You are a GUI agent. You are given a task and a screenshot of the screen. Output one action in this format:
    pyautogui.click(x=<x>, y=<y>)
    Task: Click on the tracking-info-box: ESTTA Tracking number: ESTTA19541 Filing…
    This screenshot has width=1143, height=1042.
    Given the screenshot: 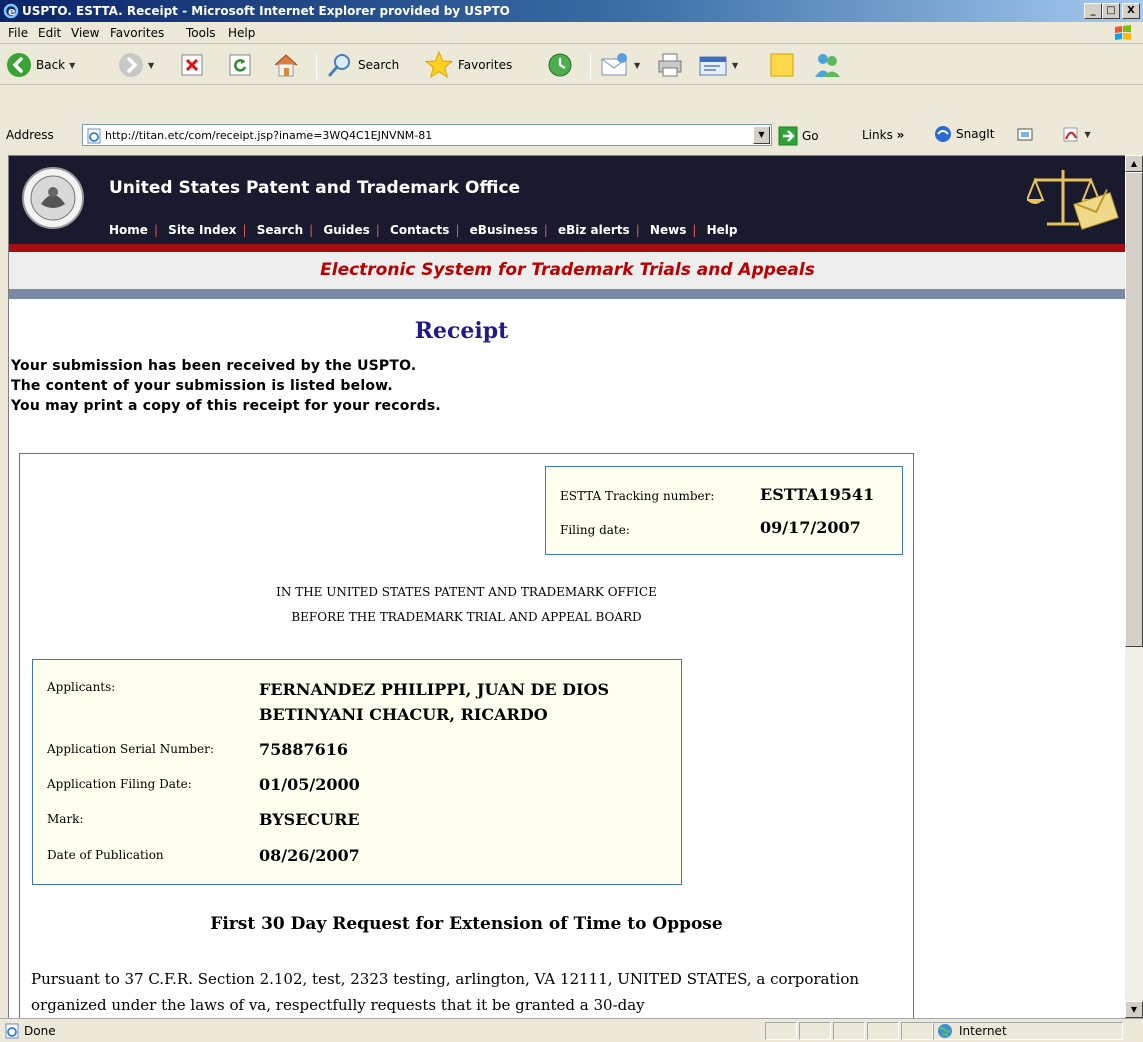 What is the action you would take?
    pyautogui.click(x=724, y=510)
    